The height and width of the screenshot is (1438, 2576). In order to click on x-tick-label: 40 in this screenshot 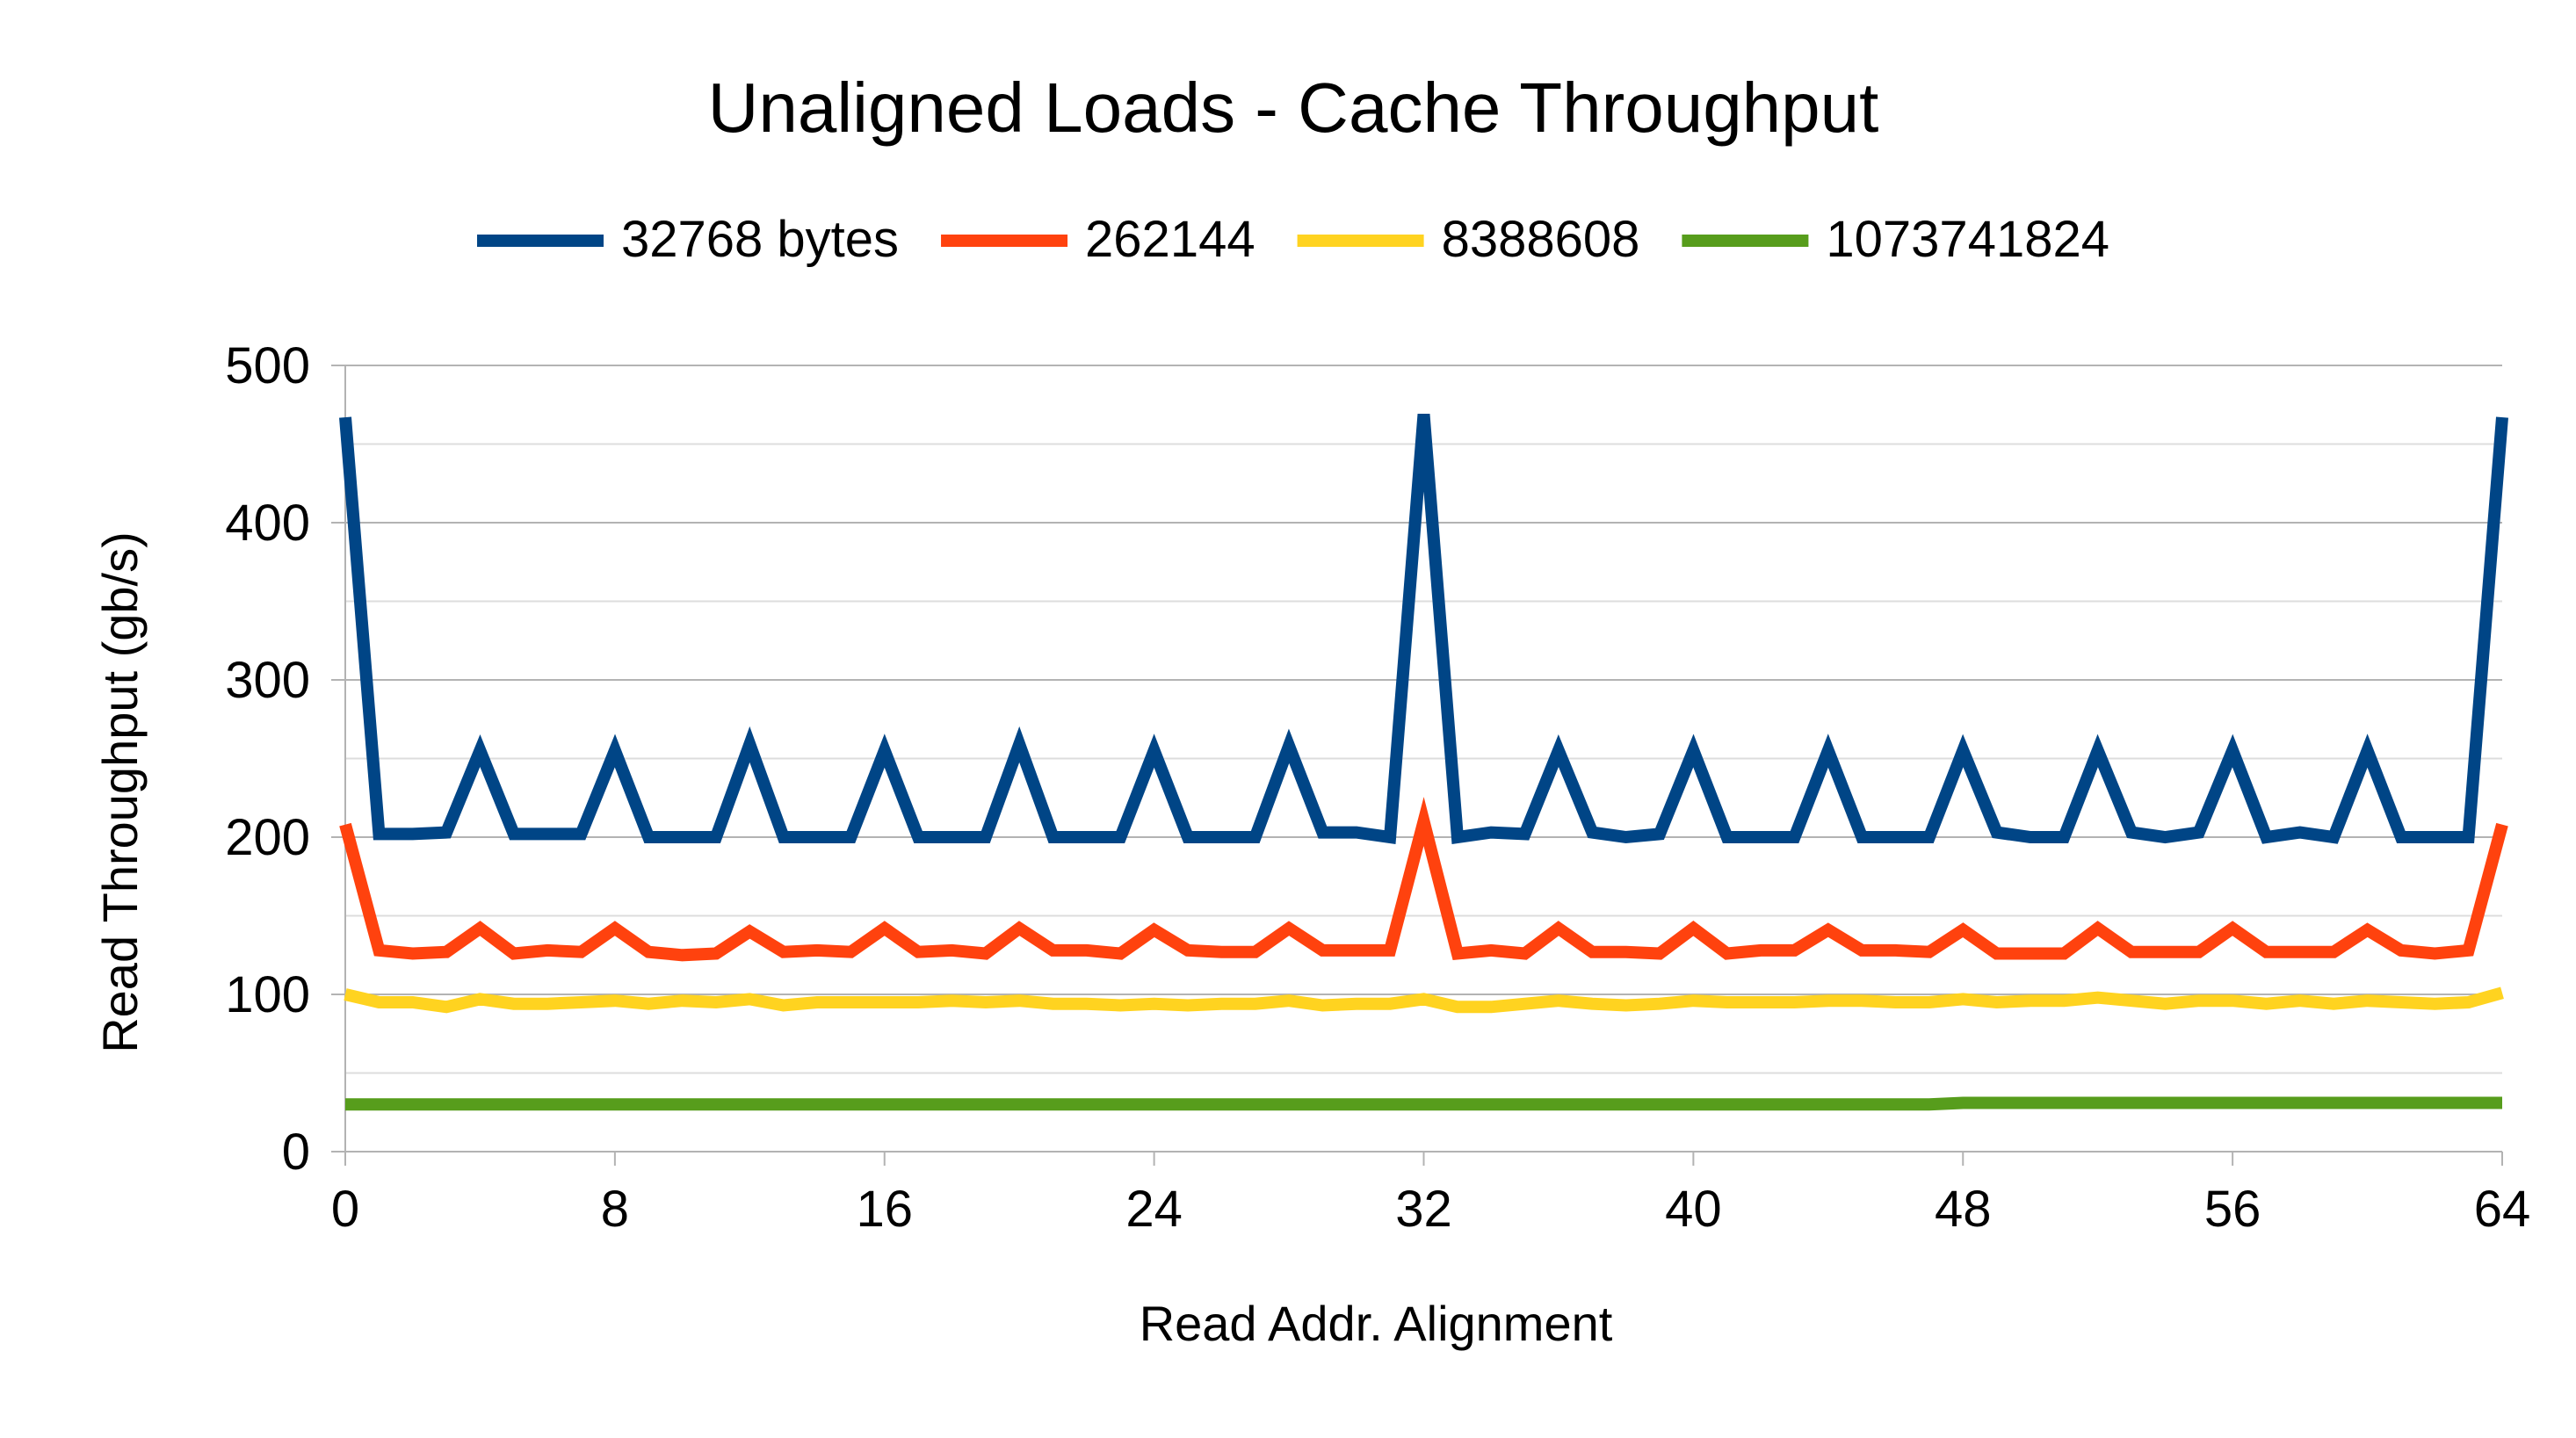, I will do `click(1693, 1209)`.